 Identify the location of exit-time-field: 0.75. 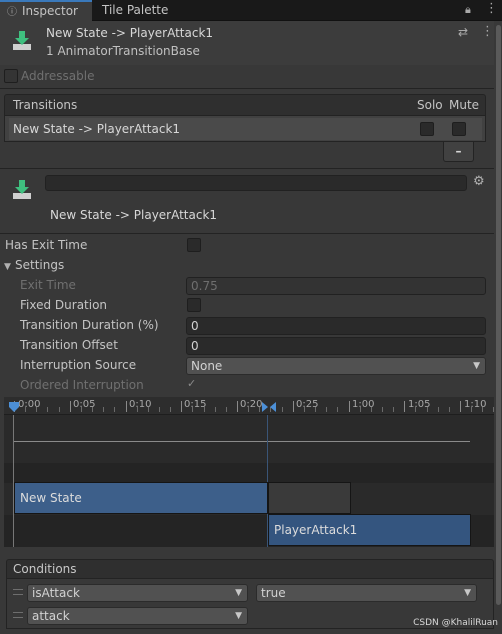
(336, 286).